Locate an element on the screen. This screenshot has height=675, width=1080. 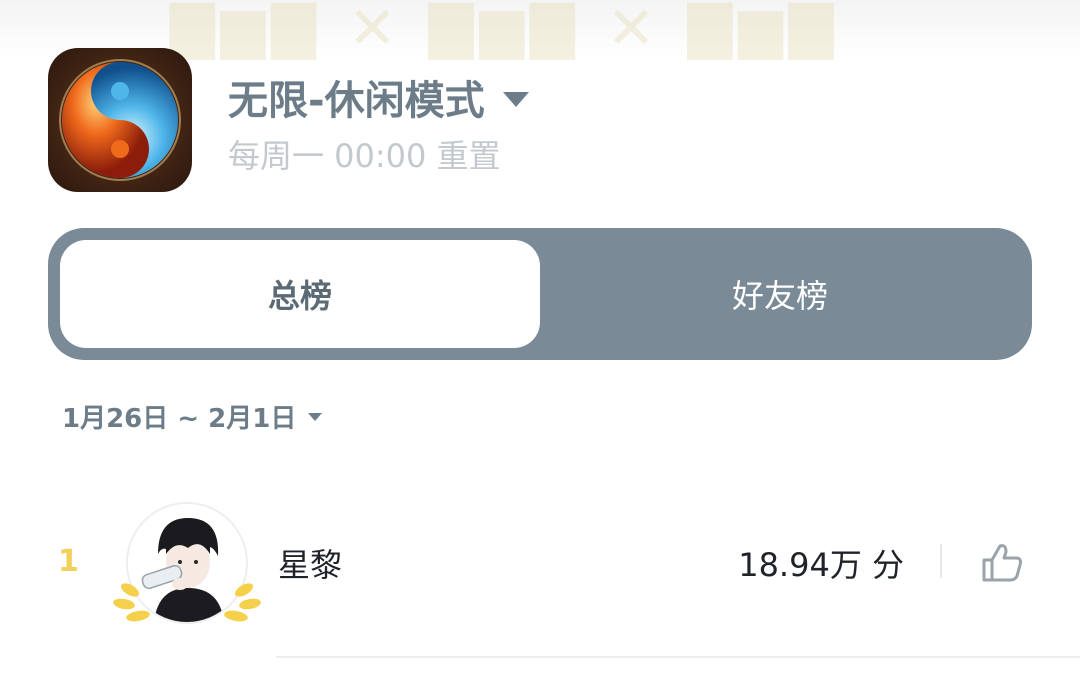
rank-number: 1 is located at coordinates (68, 561).